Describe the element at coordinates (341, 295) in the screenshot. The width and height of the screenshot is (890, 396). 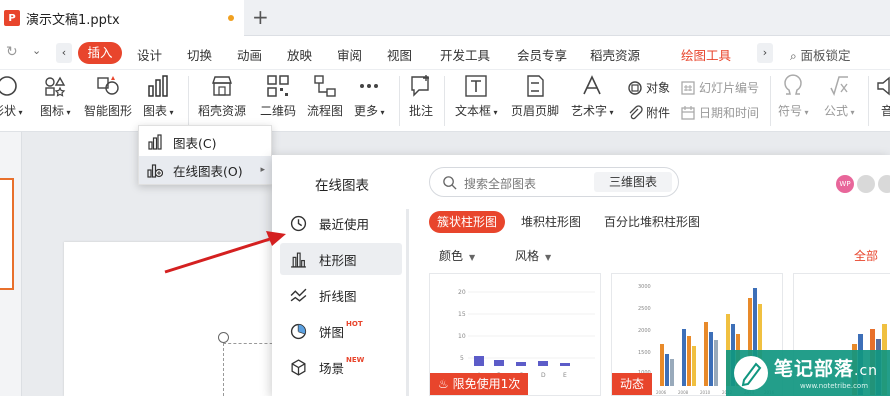
I see `side-item-line-chart: 折线图` at that location.